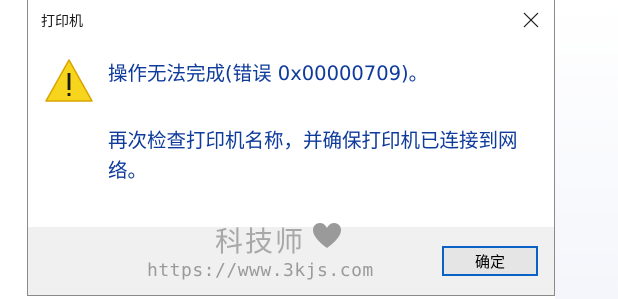  I want to click on background-right, so click(586, 149).